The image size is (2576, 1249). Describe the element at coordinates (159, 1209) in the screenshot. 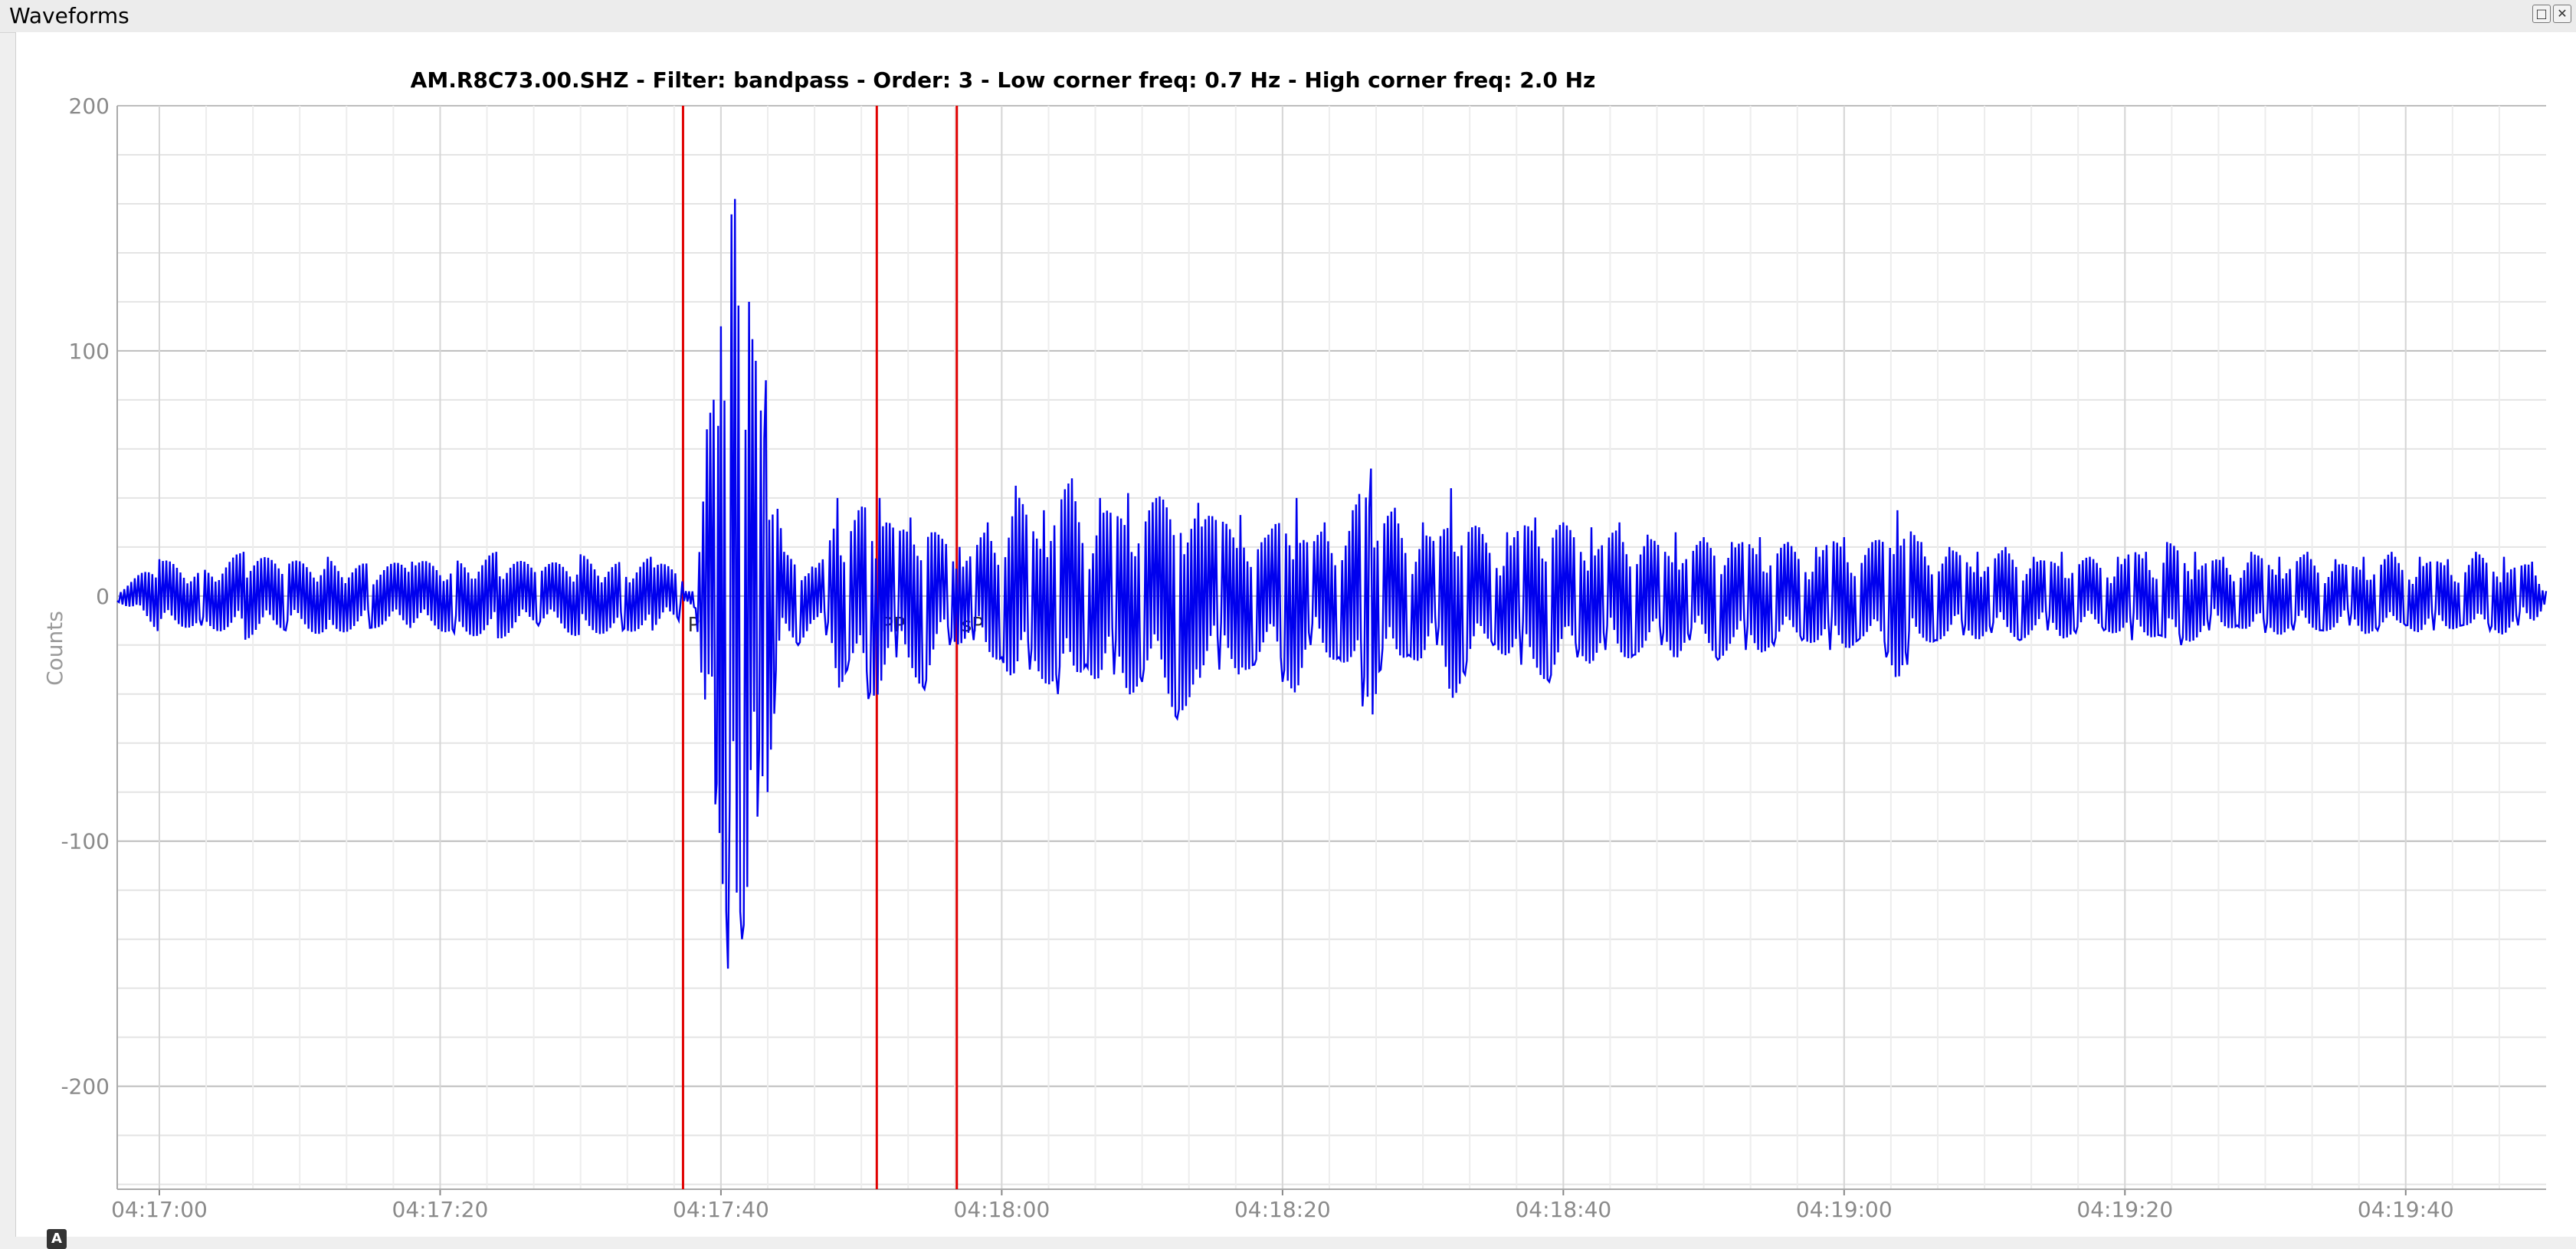

I see `x-tick-label: 04:17:00` at that location.